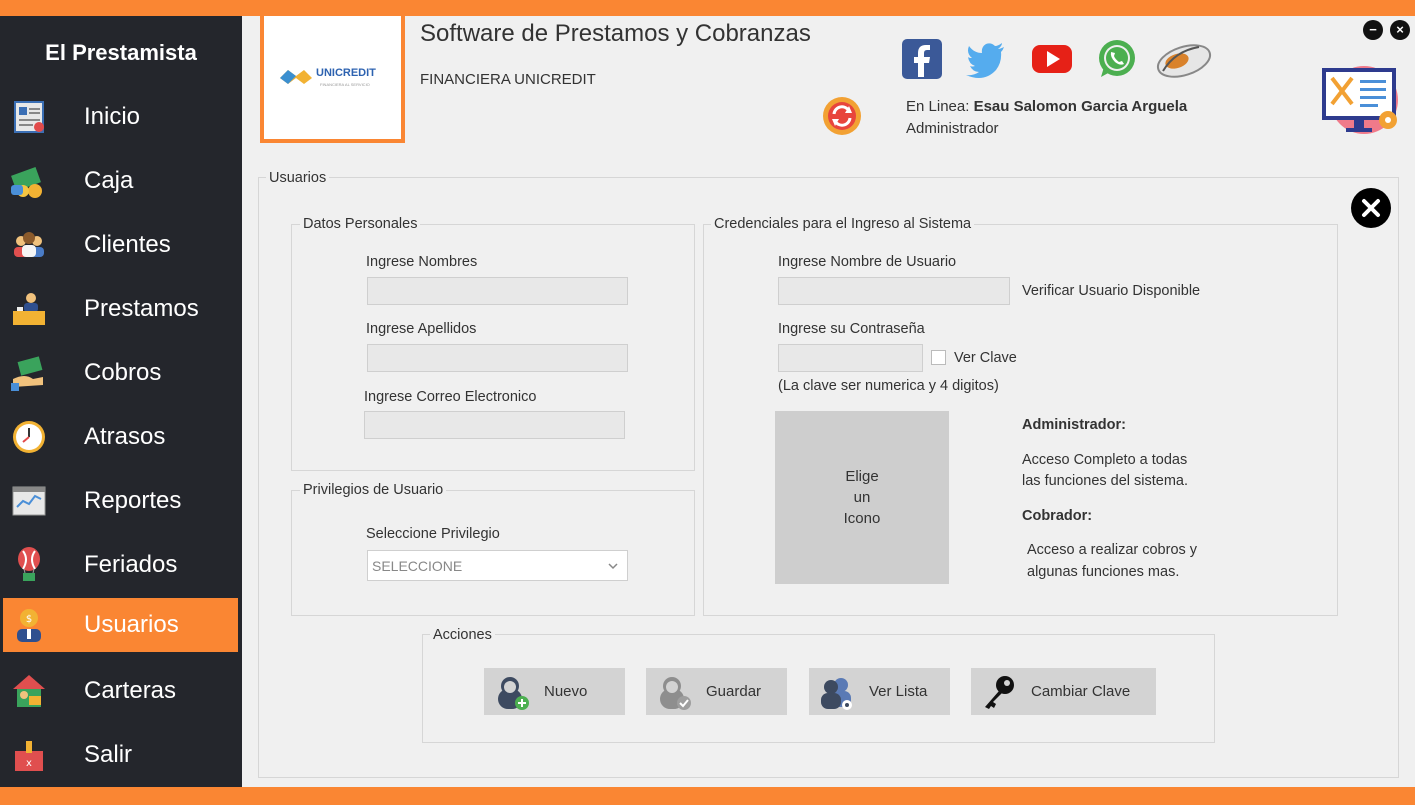 The image size is (1415, 805). Describe the element at coordinates (29, 117) in the screenshot. I see `document-icon` at that location.